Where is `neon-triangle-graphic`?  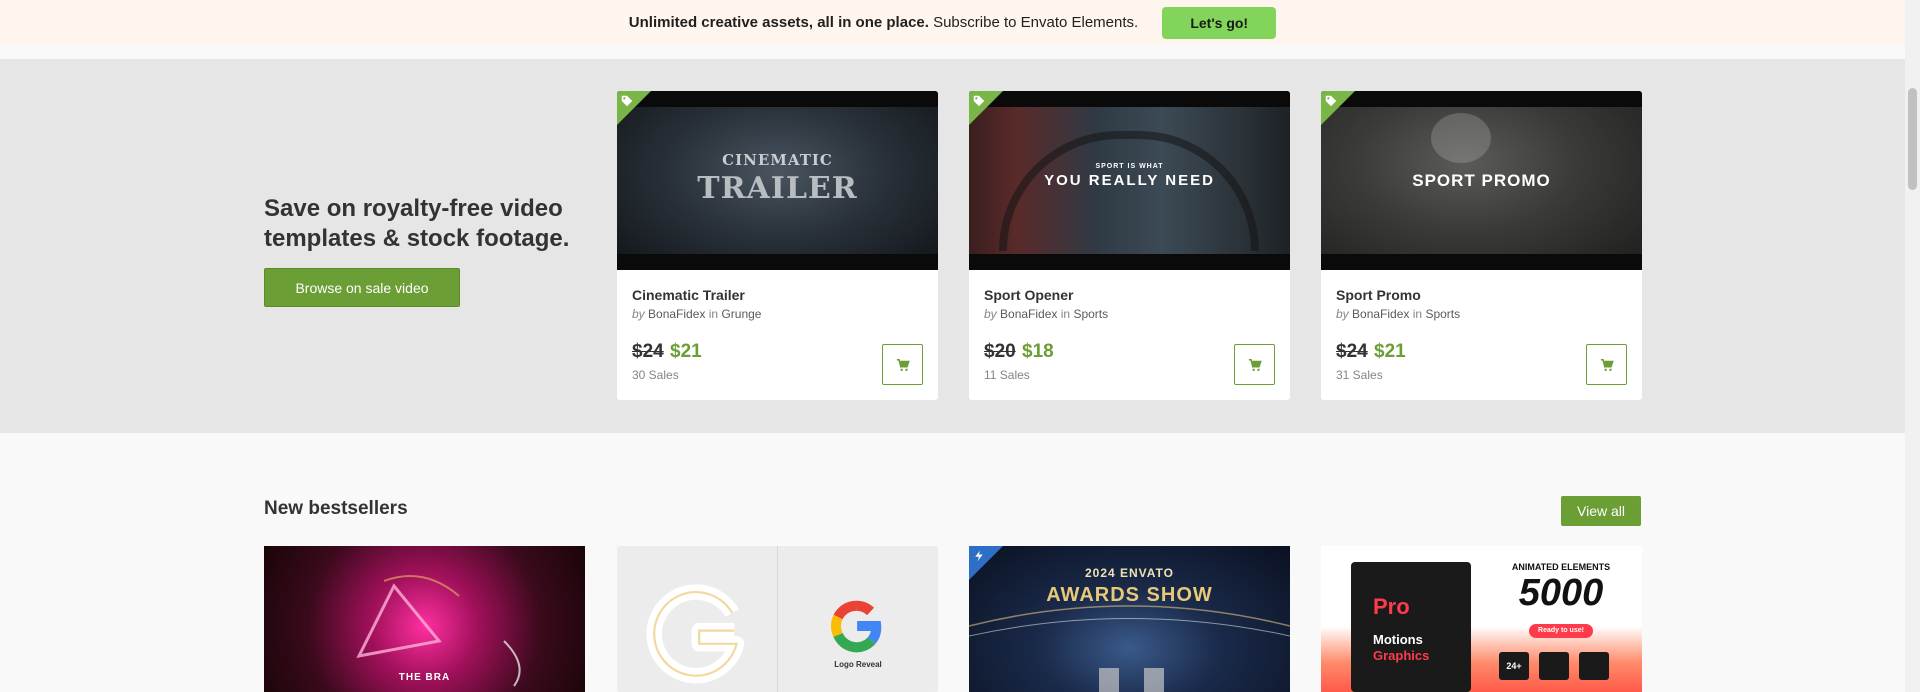
neon-triangle-graphic is located at coordinates (438, 631).